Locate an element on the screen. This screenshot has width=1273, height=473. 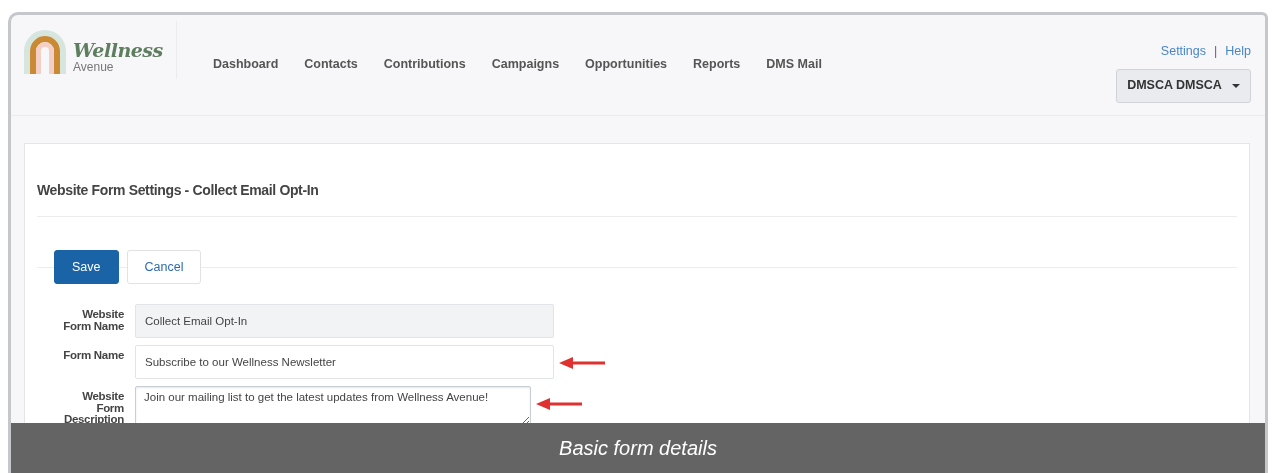
save-button: Save is located at coordinates (86, 267).